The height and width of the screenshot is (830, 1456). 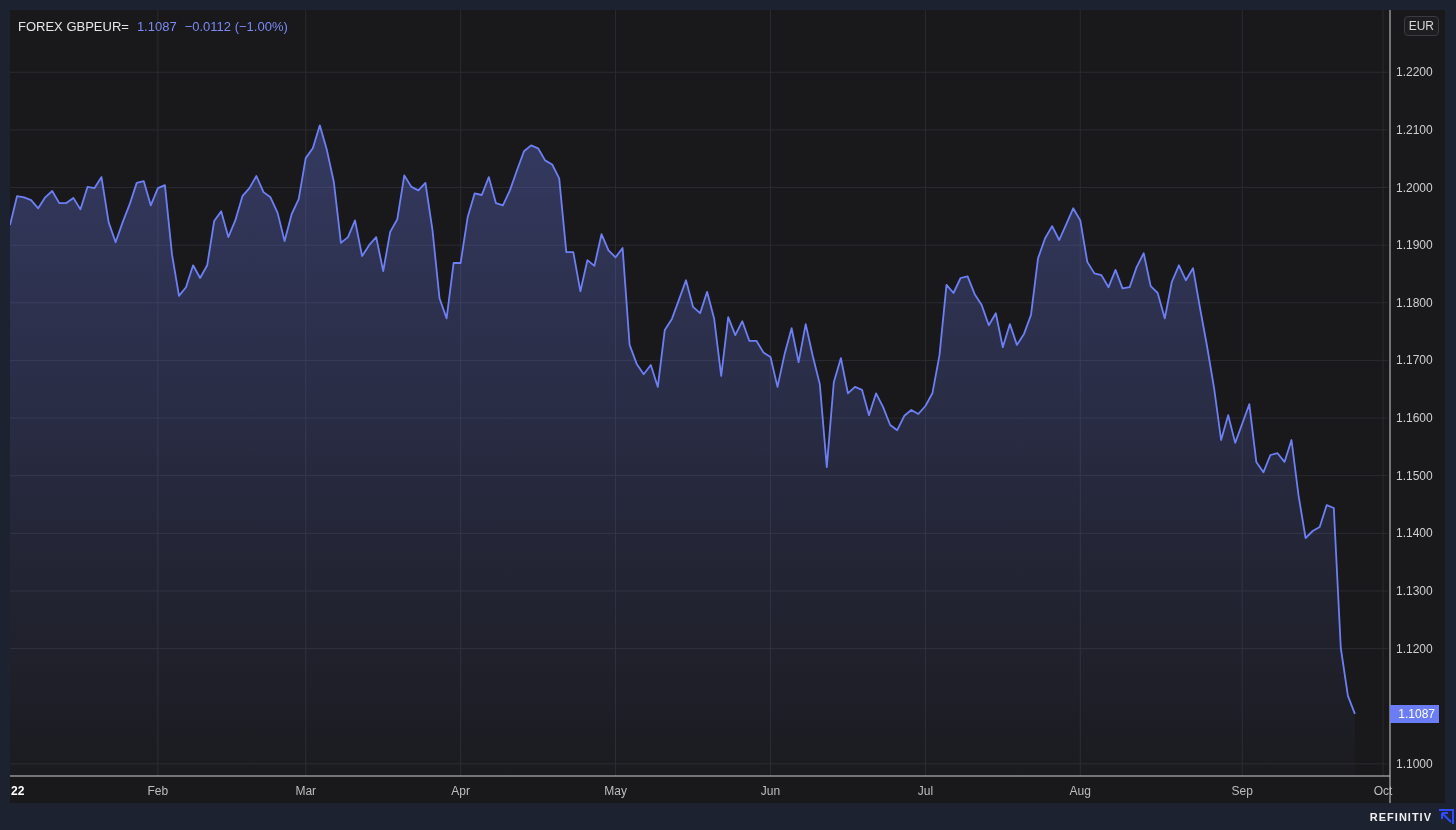 What do you see at coordinates (1414, 245) in the screenshot?
I see `y-axis-label: 1.1900` at bounding box center [1414, 245].